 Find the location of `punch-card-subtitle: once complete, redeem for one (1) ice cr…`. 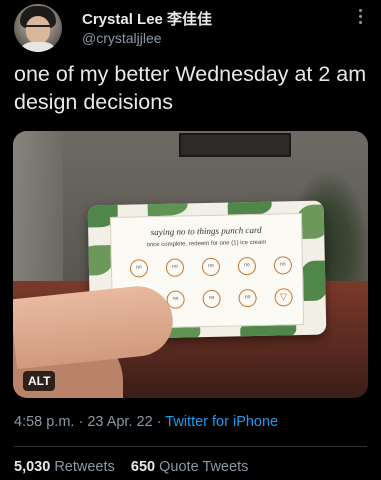

punch-card-subtitle: once complete, redeem for one (1) ice cr… is located at coordinates (206, 244).